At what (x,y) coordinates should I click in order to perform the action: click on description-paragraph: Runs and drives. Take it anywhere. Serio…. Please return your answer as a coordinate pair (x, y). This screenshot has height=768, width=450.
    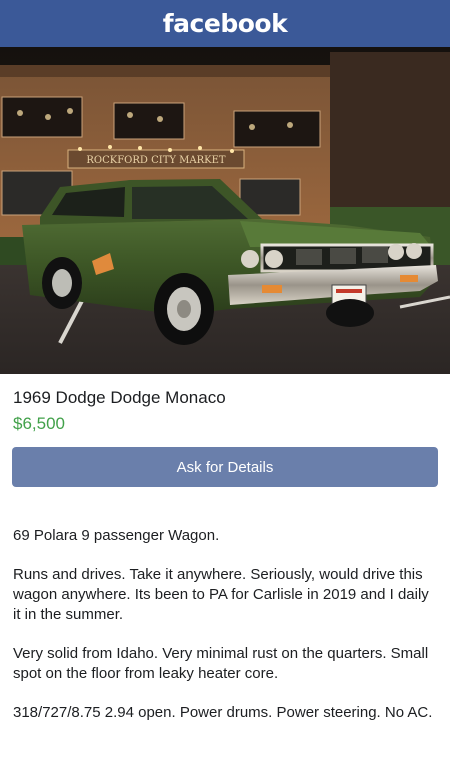
    Looking at the image, I should click on (221, 594).